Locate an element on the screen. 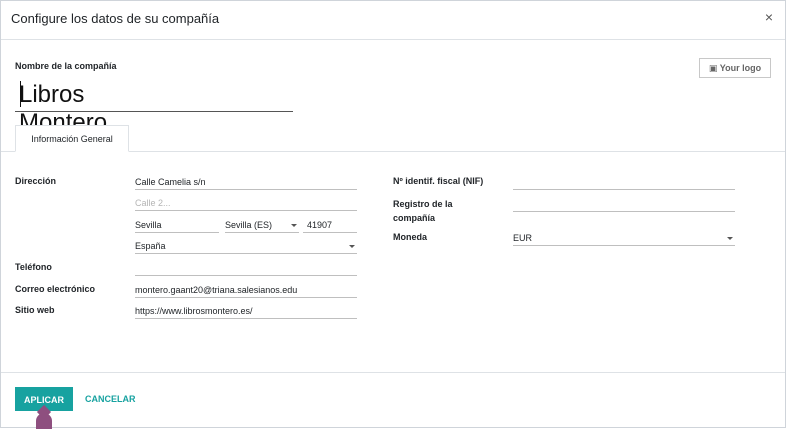 The width and height of the screenshot is (786, 429). website-input: https://www.librosmontero.es/ is located at coordinates (246, 311).